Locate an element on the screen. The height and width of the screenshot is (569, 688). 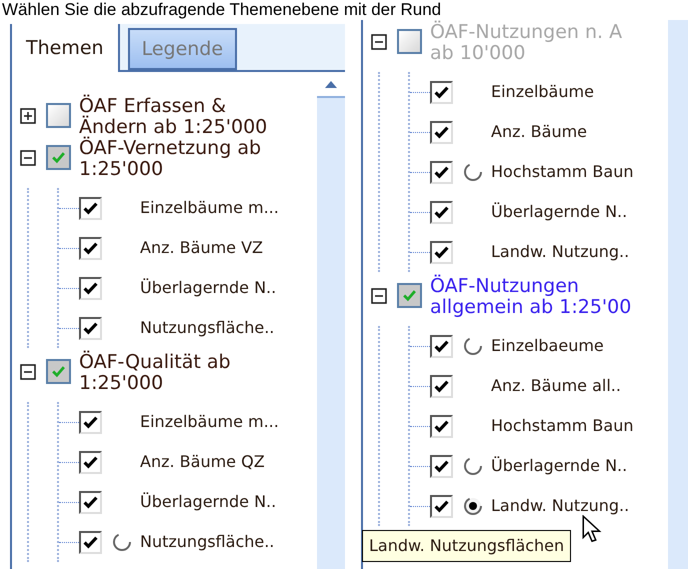
layer-label: Anz. Bäume all.. is located at coordinates (556, 386).